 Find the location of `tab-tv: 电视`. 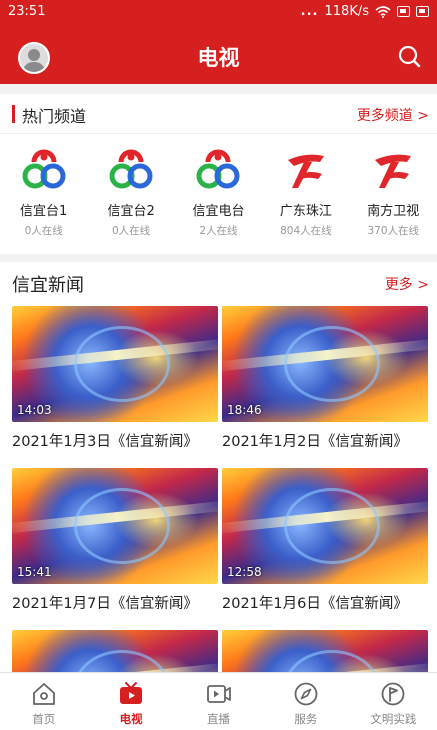

tab-tv: 电视 is located at coordinates (130, 701).